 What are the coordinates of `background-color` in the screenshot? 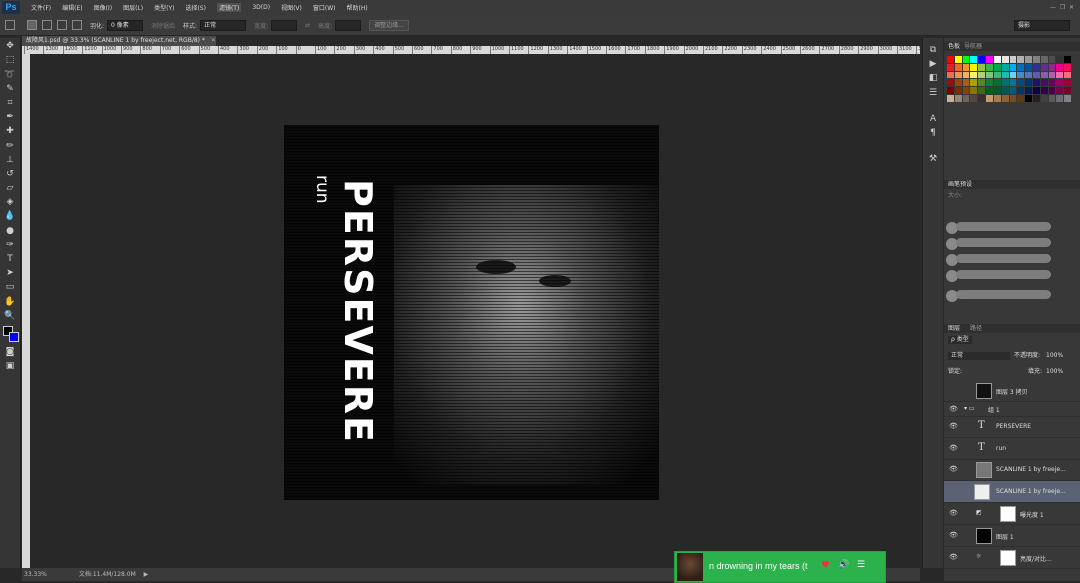 It's located at (14, 336).